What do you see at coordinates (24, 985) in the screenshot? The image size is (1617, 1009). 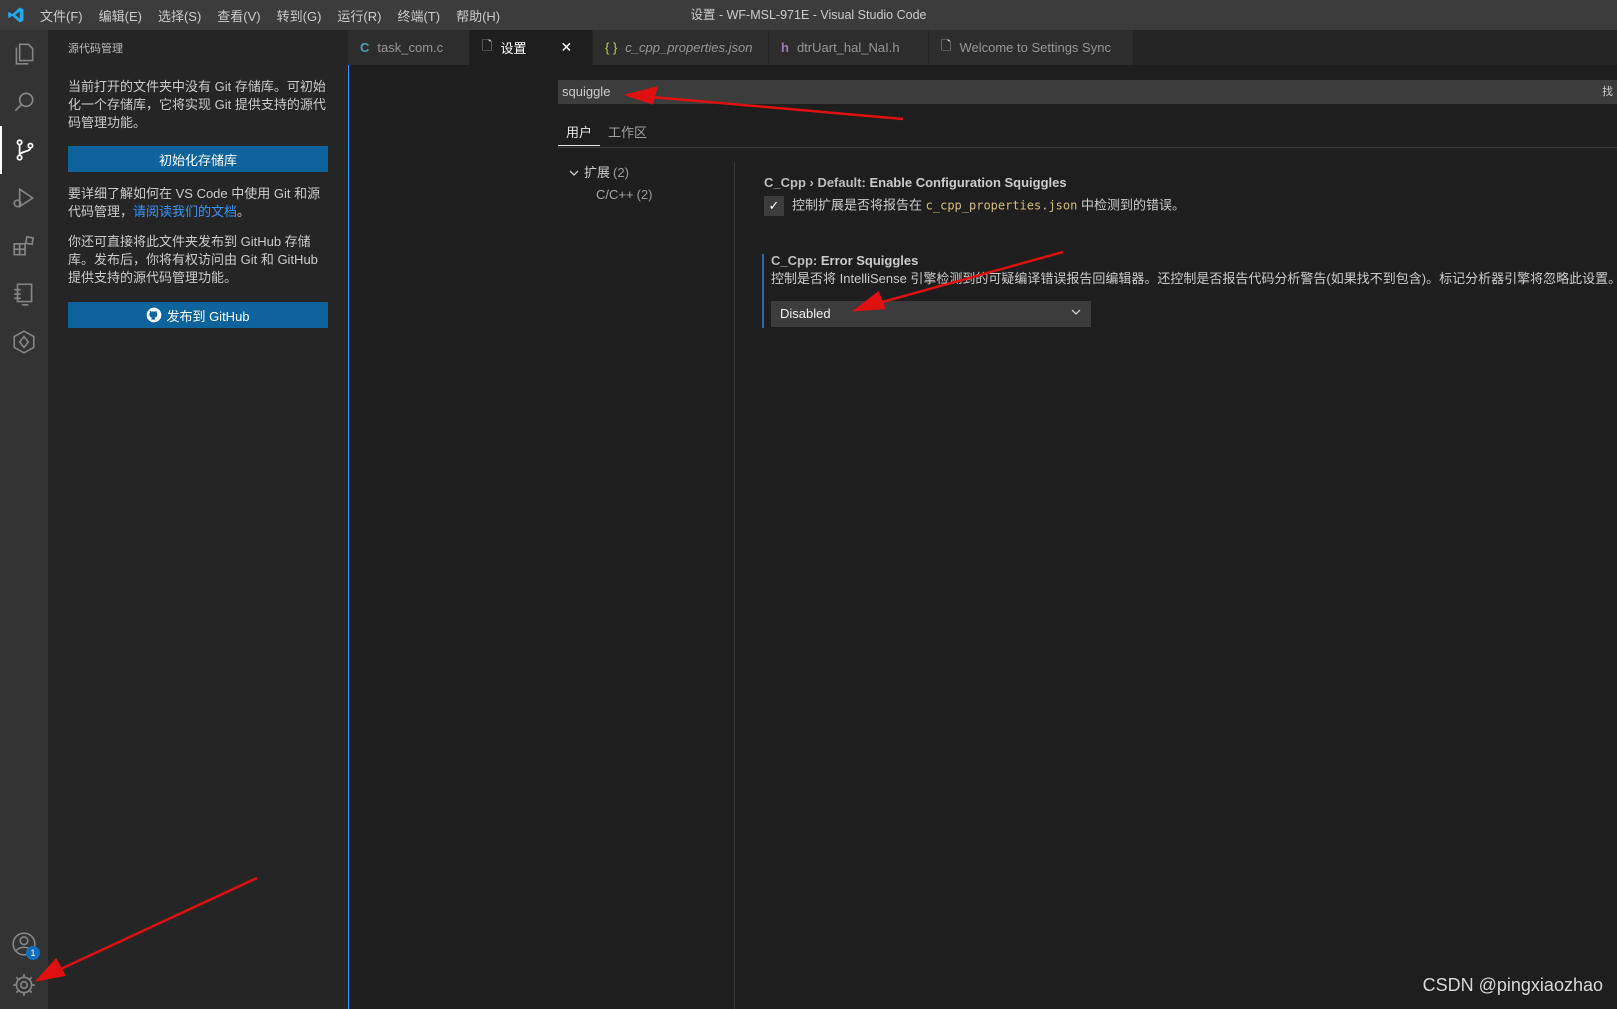 I see `gear-icon` at bounding box center [24, 985].